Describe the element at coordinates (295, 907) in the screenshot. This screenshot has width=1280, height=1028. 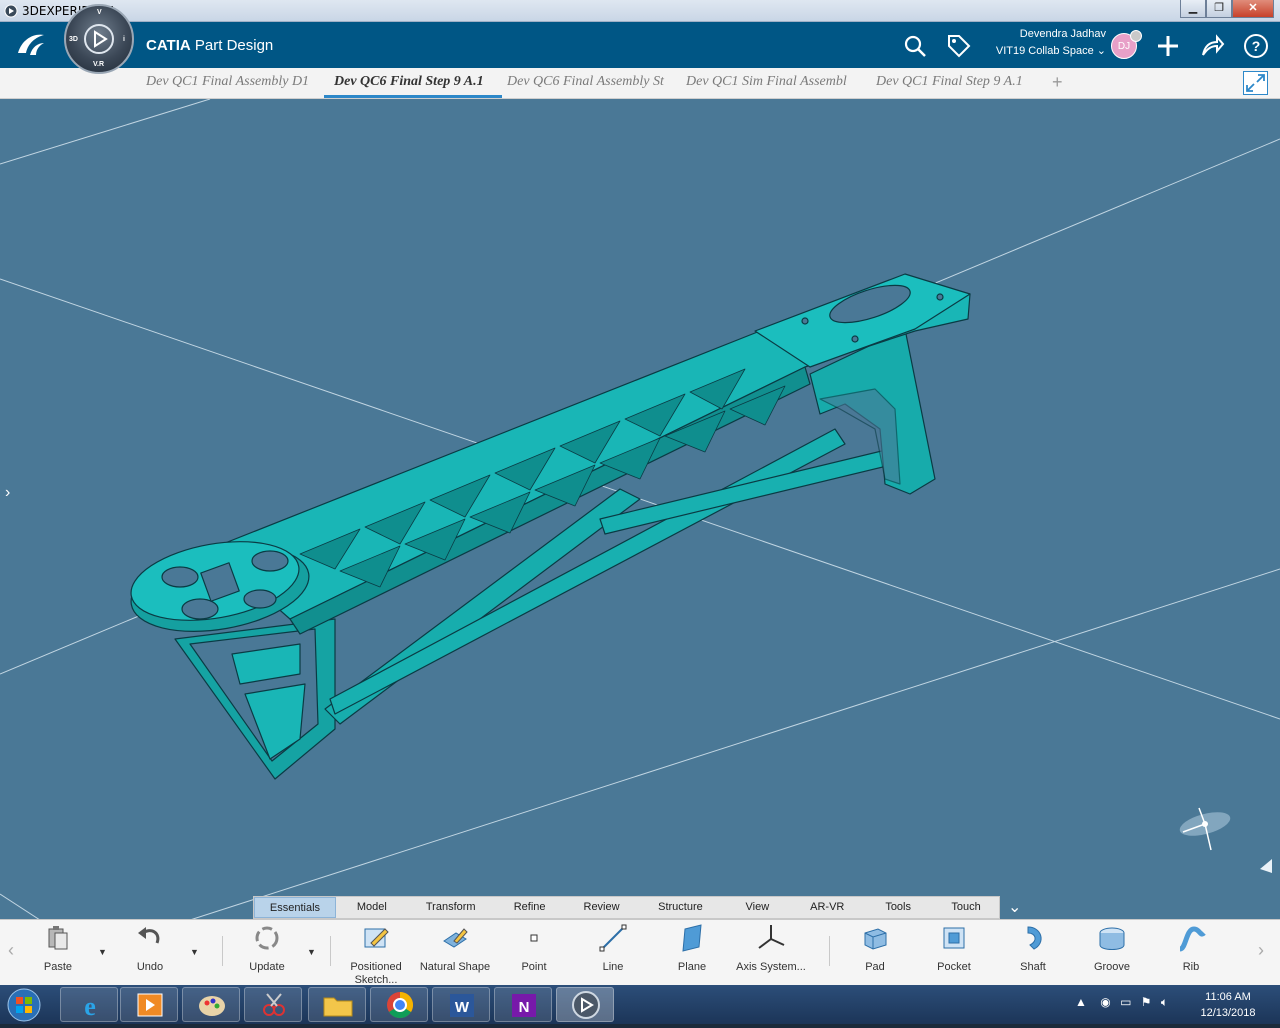
I see `tab-essentials: Essentials` at that location.